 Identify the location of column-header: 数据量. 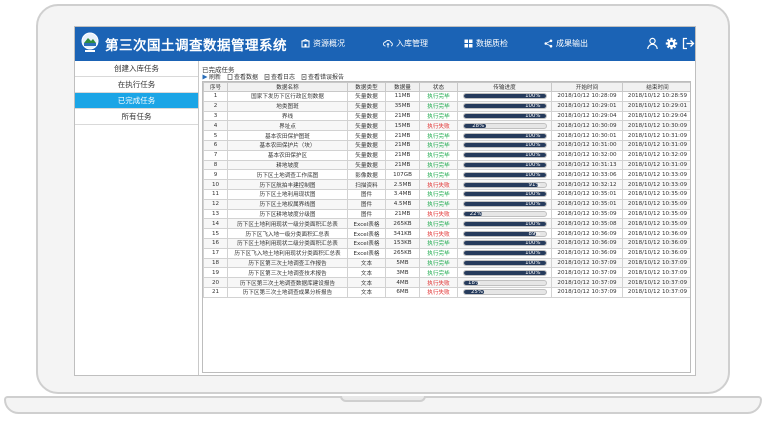
(402, 87).